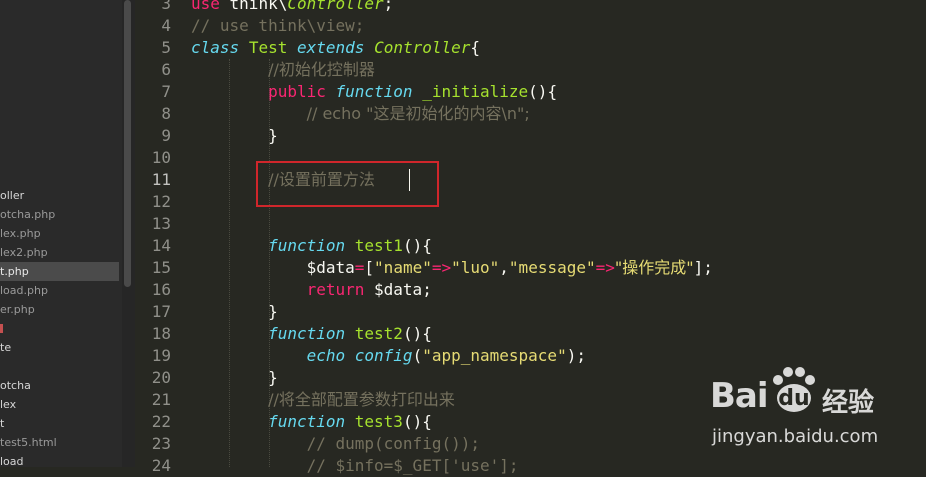 This screenshot has height=477, width=926. I want to click on line-number: 17, so click(161, 311).